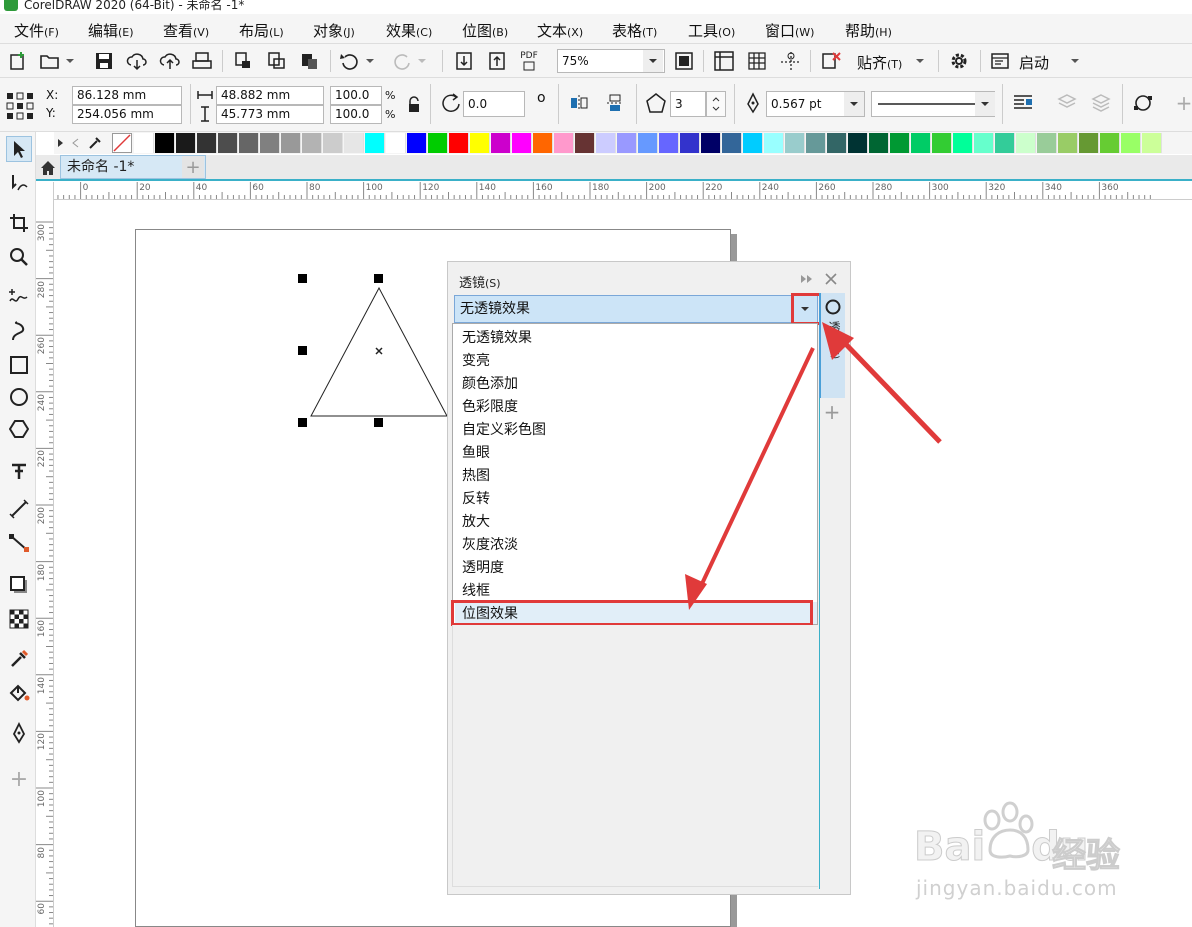 This screenshot has height=927, width=1192. What do you see at coordinates (615, 103) in the screenshot?
I see `mirror-vertical-icon` at bounding box center [615, 103].